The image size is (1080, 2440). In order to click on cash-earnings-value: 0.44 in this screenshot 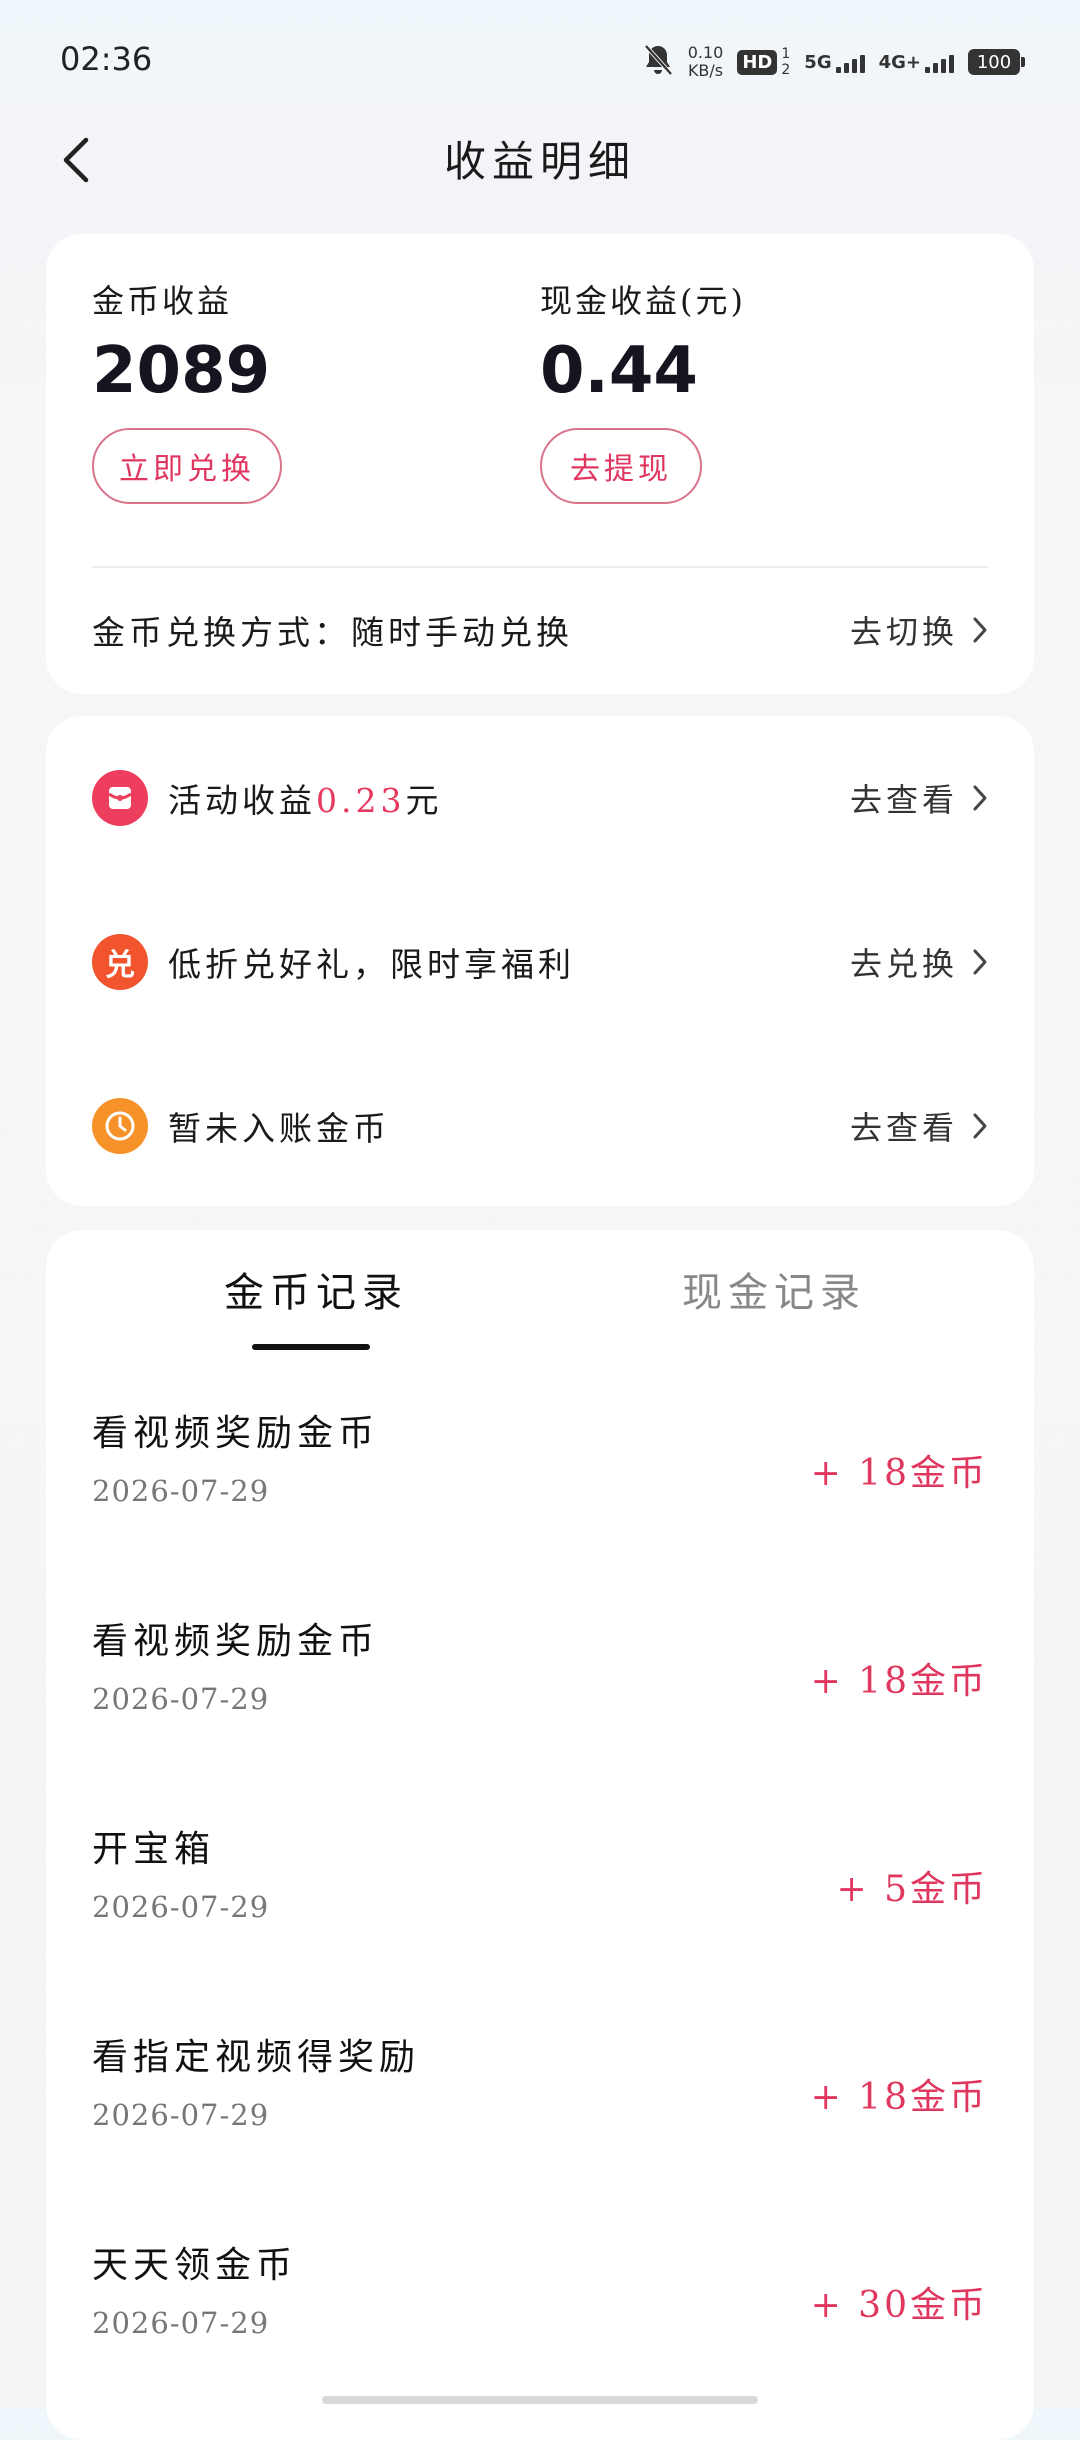, I will do `click(619, 371)`.